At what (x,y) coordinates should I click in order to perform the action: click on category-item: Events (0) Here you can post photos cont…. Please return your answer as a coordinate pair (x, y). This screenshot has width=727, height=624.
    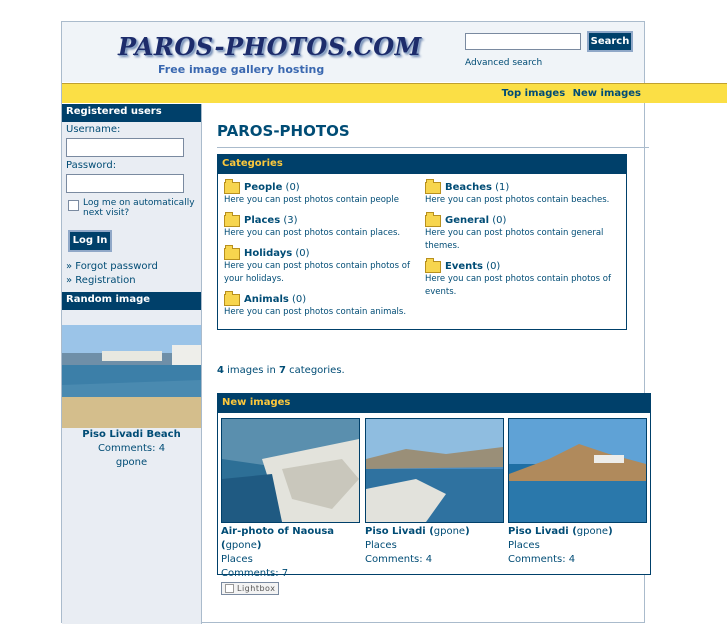
    Looking at the image, I should click on (525, 278).